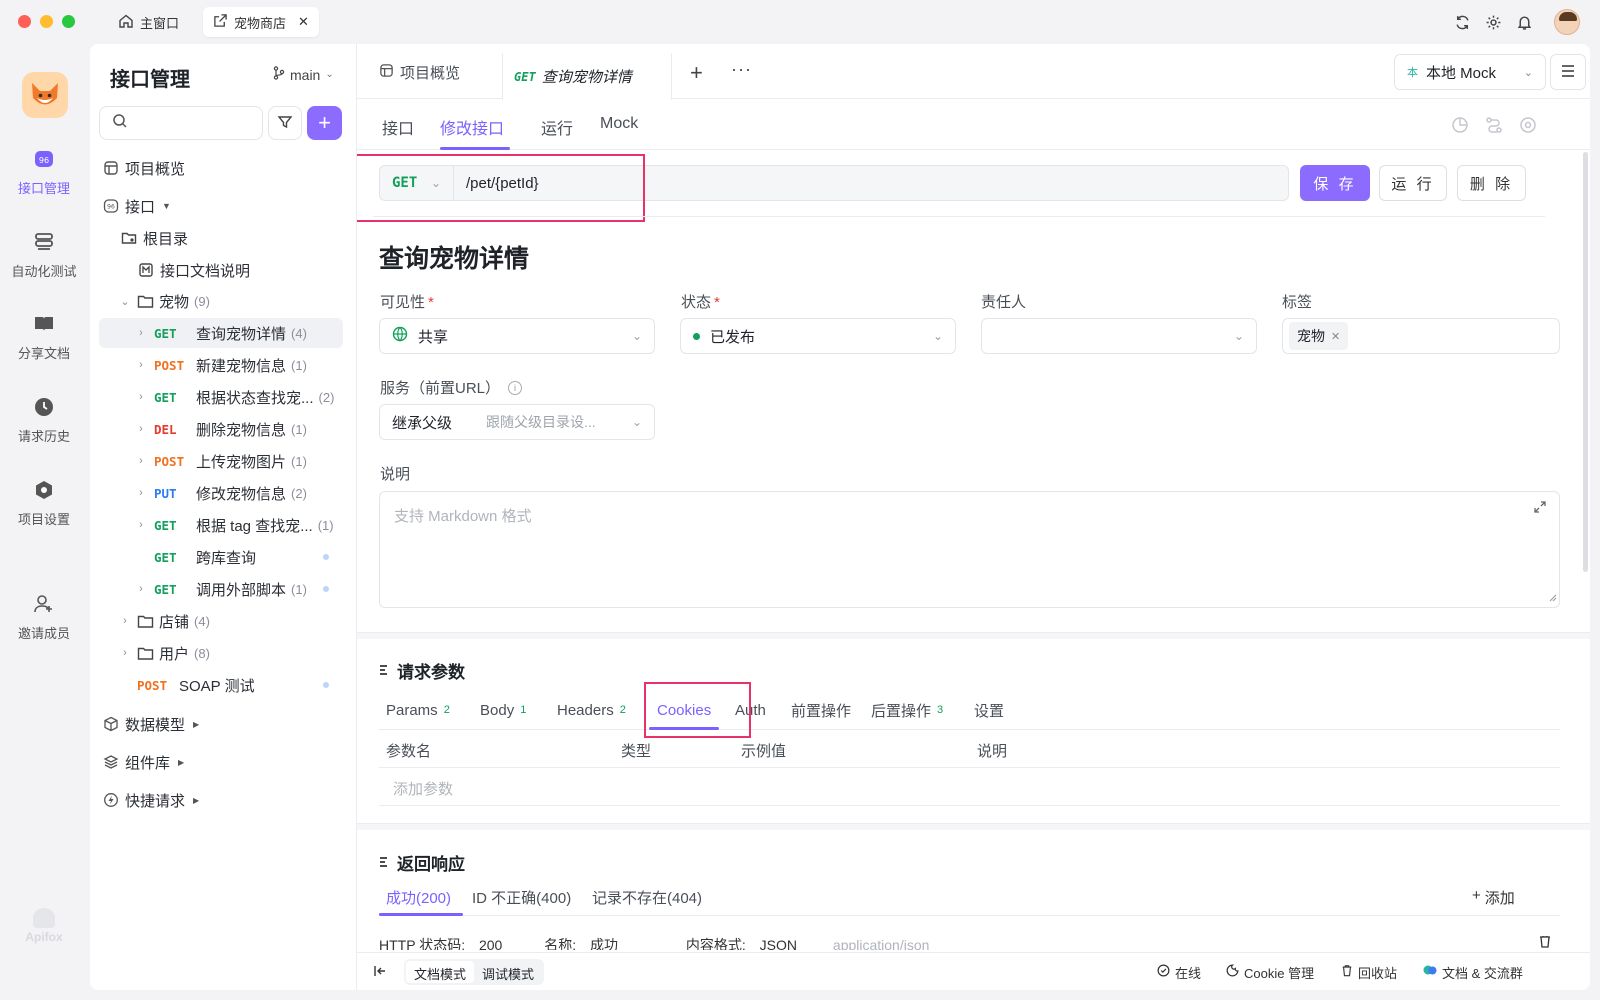 This screenshot has width=1600, height=1000. I want to click on sidebar-endpoint: › PUT 修改宠物信息 (2), so click(223, 493).